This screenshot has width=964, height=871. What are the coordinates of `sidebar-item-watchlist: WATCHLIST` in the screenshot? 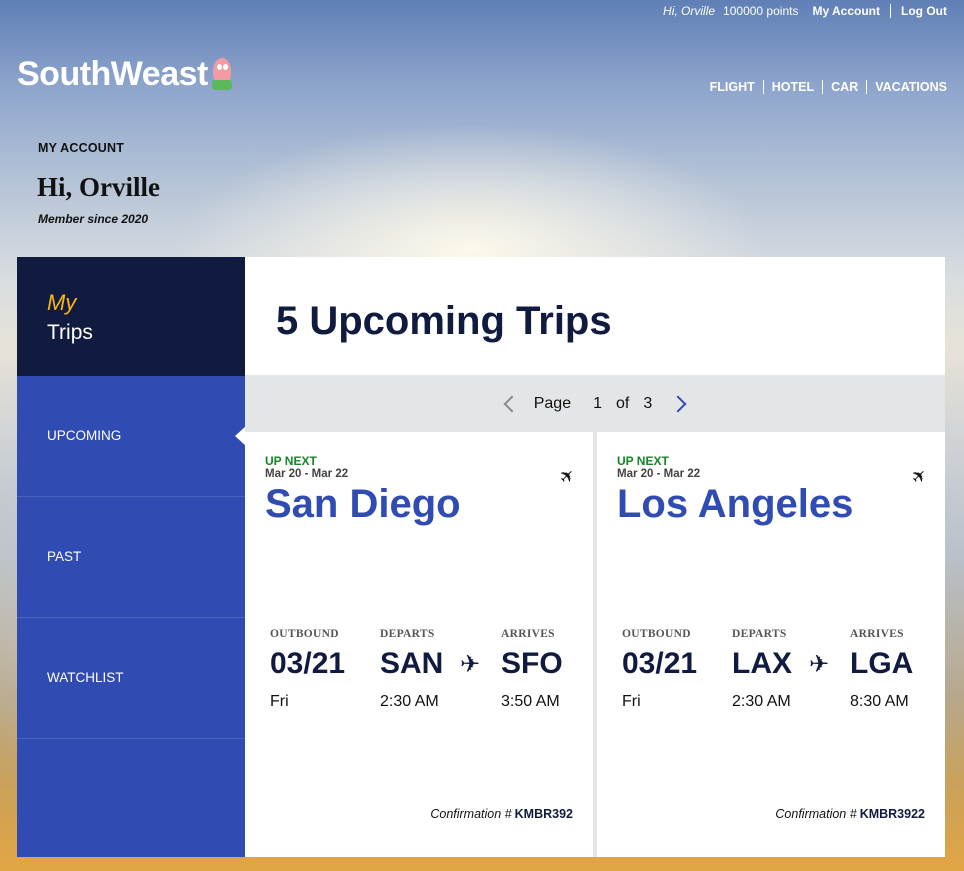 It's located at (131, 678).